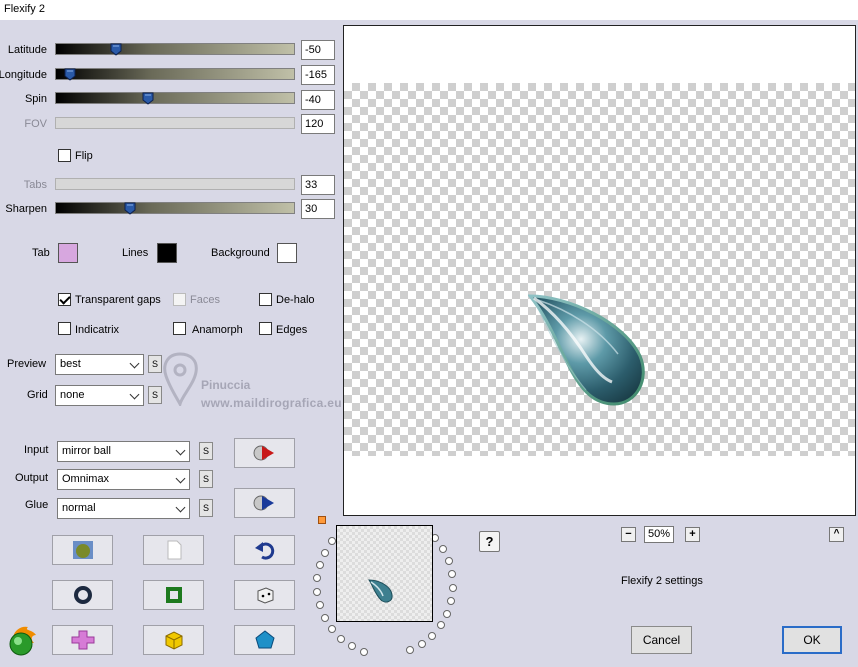 Image resolution: width=858 pixels, height=667 pixels. I want to click on dehalo-label: De-halo, so click(295, 300).